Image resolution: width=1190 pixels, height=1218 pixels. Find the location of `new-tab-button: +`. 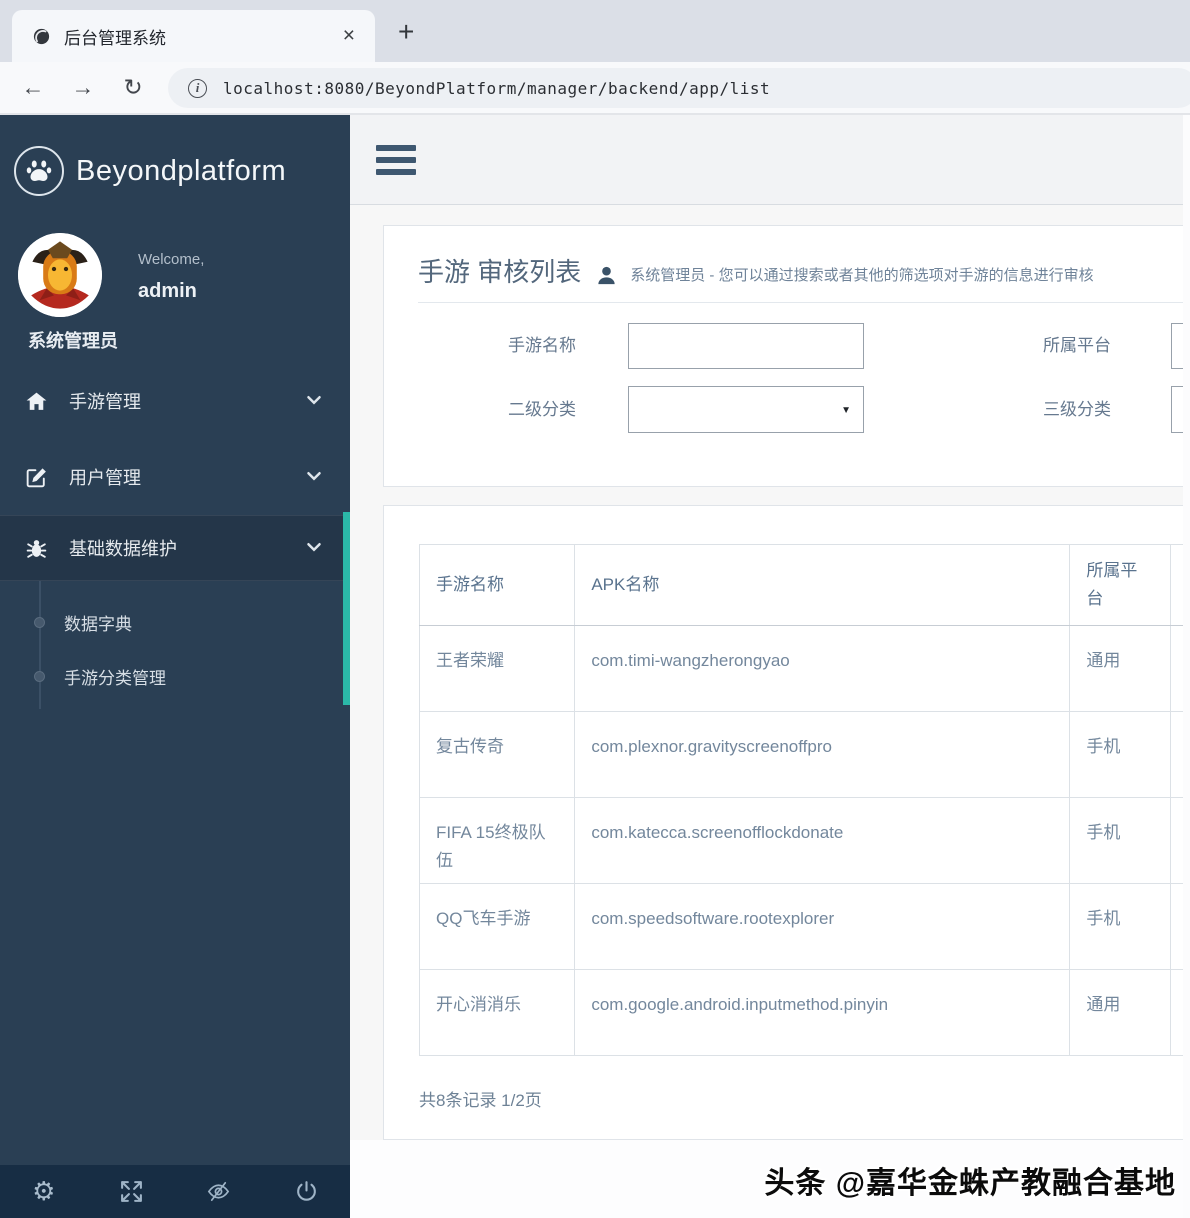

new-tab-button: + is located at coordinates (406, 32).